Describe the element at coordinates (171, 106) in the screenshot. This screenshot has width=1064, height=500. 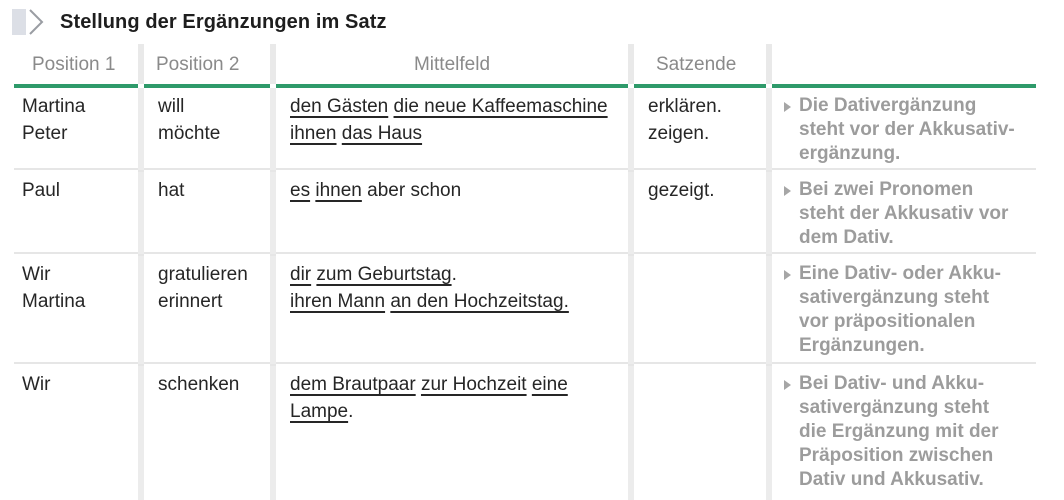
I see `position-2-cell-line: will` at that location.